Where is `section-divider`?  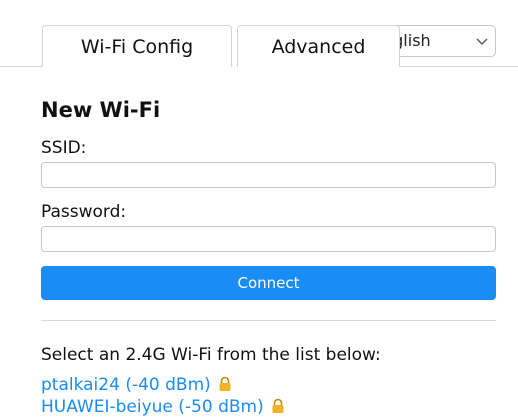 section-divider is located at coordinates (268, 320).